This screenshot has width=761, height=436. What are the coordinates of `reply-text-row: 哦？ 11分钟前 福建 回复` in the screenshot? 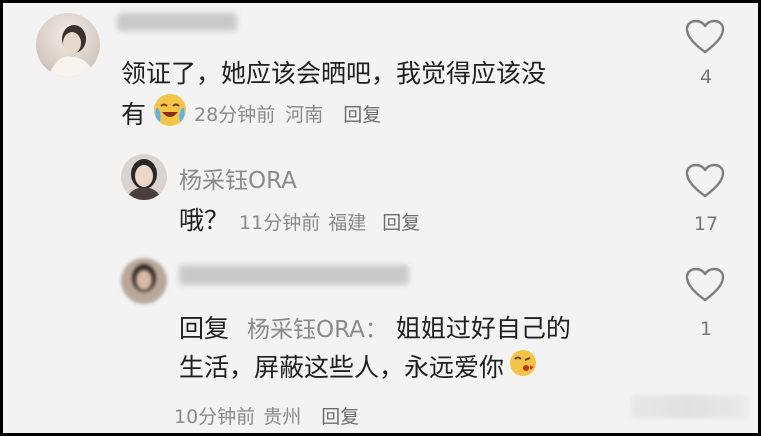 It's located at (299, 221).